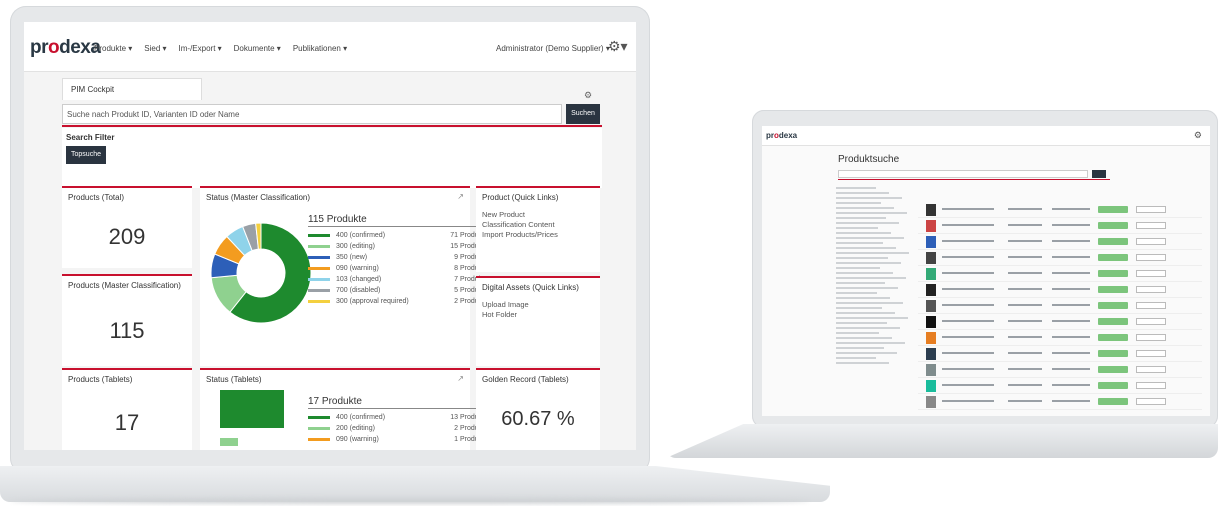 The width and height of the screenshot is (1224, 506). I want to click on link-upload-image: Upload Image, so click(505, 304).